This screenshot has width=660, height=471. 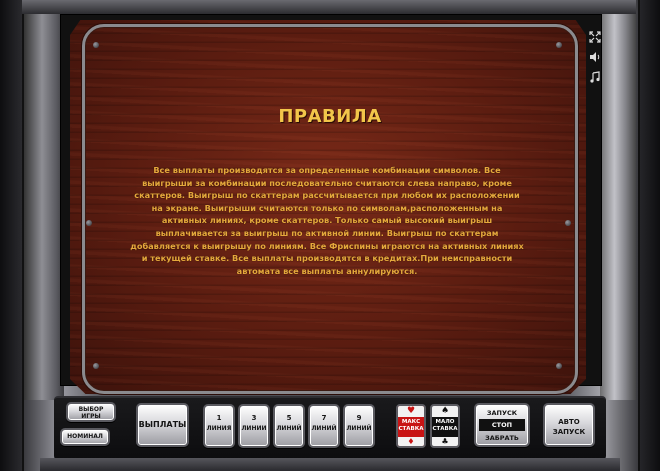 What do you see at coordinates (445, 441) in the screenshot?
I see `club-icon: ♣` at bounding box center [445, 441].